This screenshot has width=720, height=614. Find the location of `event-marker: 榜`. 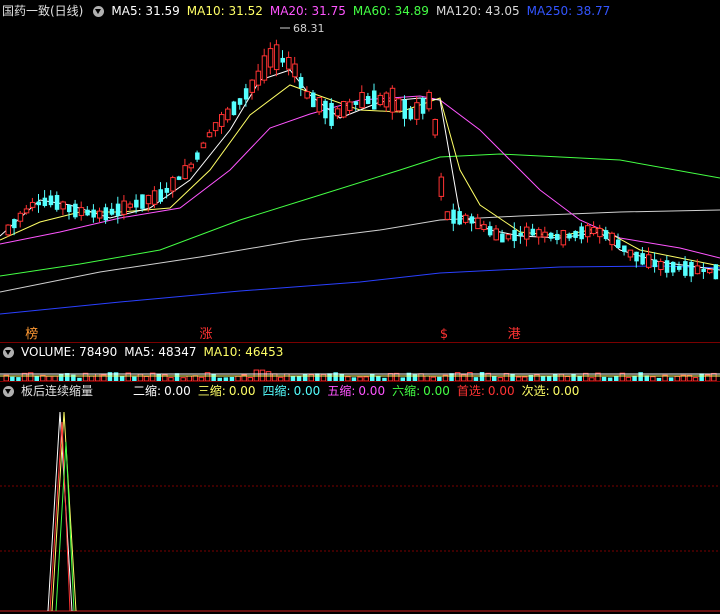

event-marker: 榜 is located at coordinates (31, 334).